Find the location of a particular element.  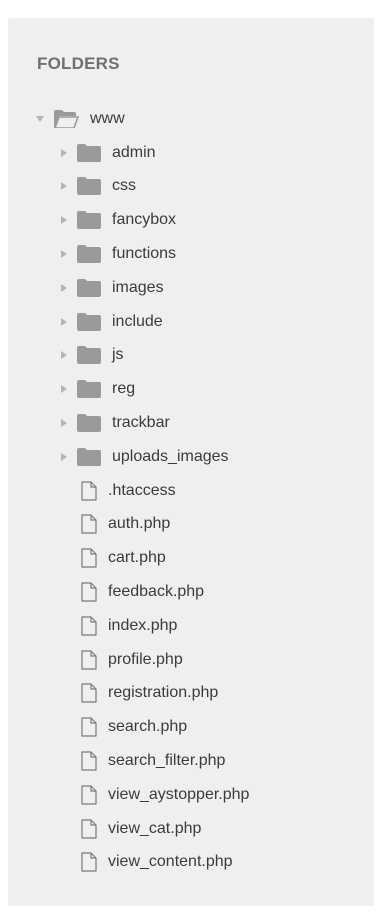

file-item-profile-php: profile.php is located at coordinates (191, 660).